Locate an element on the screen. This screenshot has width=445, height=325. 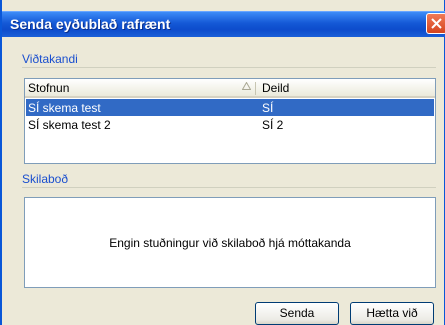
close-icon is located at coordinates (436, 23).